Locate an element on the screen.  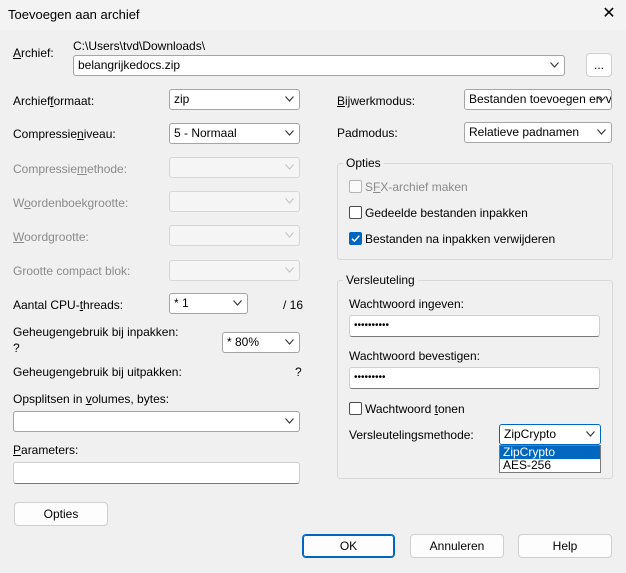
update-value: Bestanden toevoegen en v is located at coordinates (540, 99).